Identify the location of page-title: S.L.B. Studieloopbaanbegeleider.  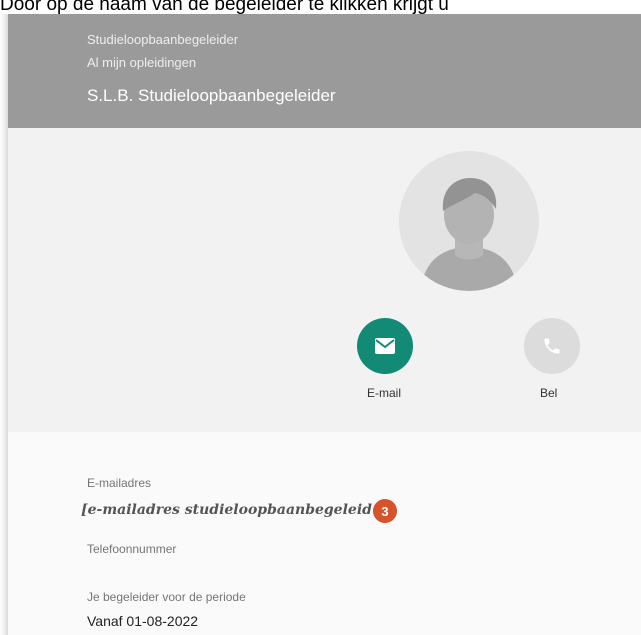
(211, 95).